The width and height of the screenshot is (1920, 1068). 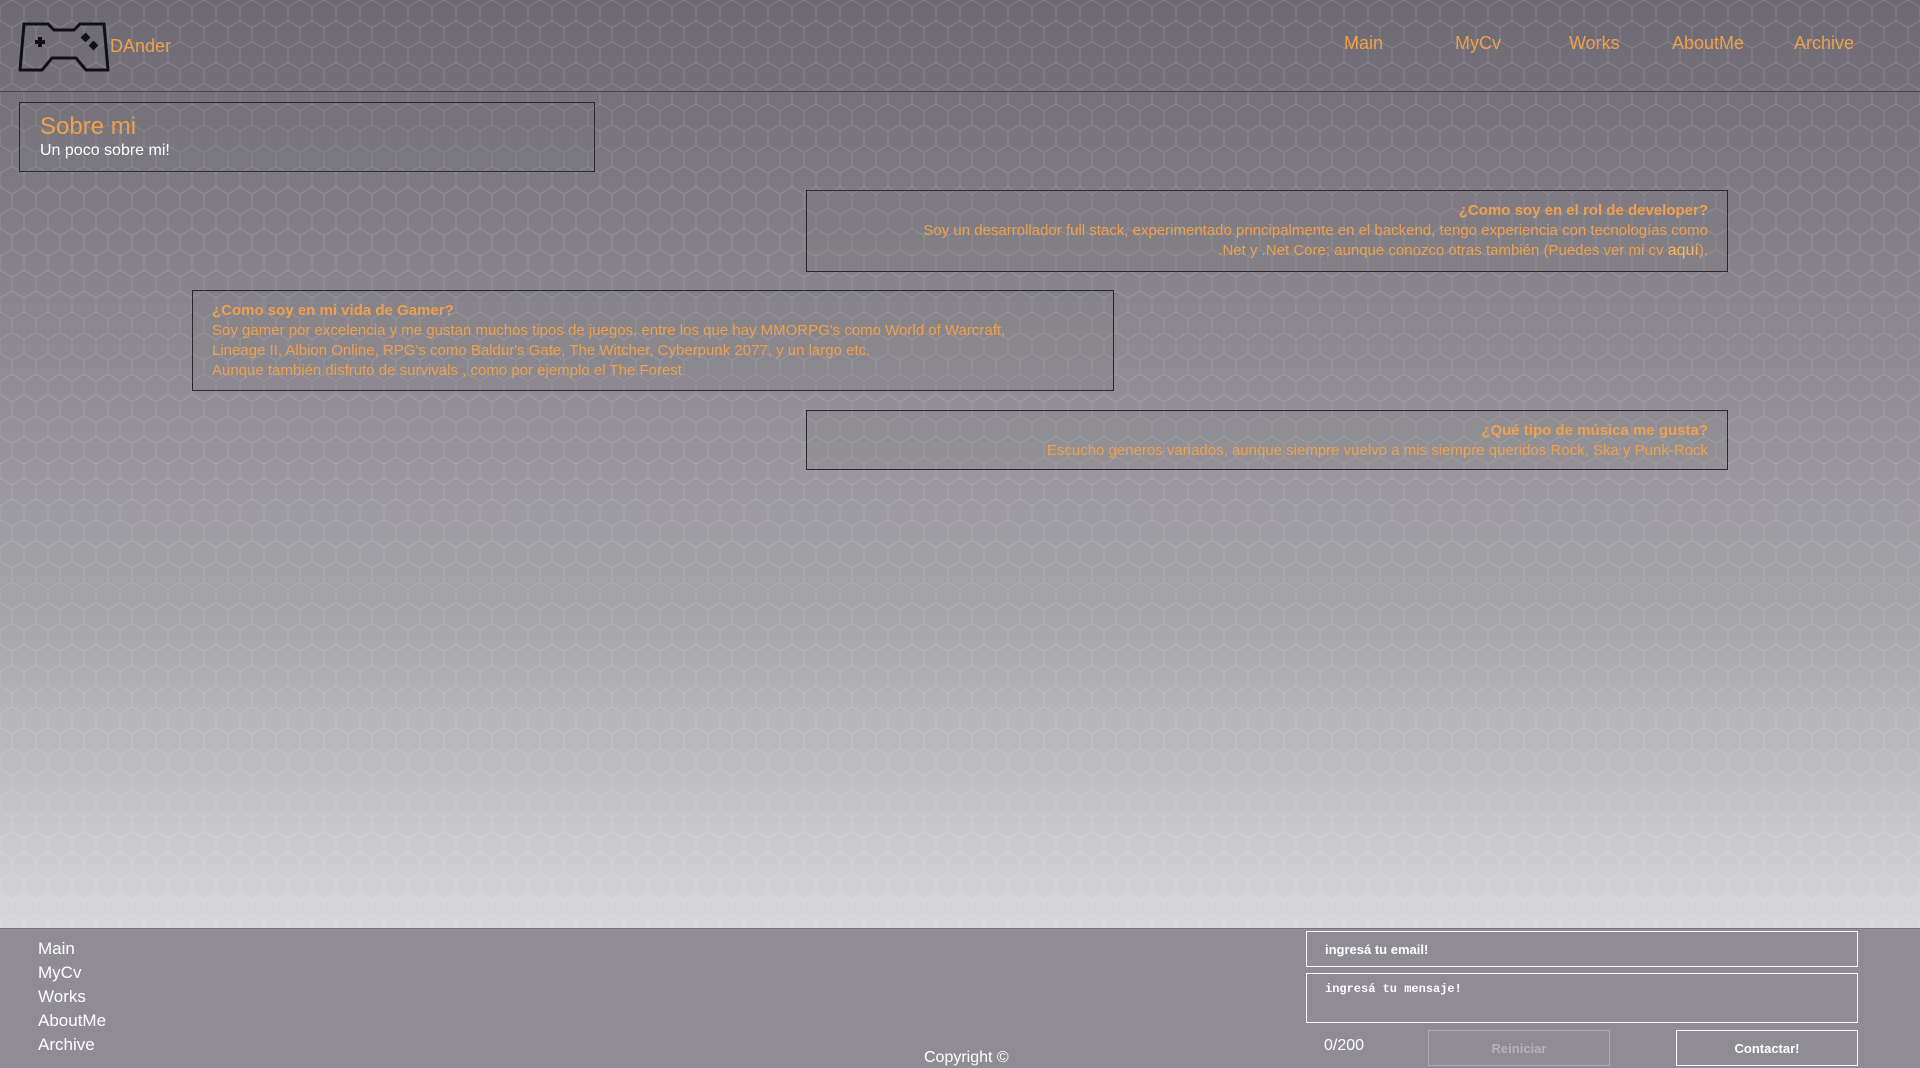 What do you see at coordinates (1767, 1048) in the screenshot?
I see `contact-button: Contactar!` at bounding box center [1767, 1048].